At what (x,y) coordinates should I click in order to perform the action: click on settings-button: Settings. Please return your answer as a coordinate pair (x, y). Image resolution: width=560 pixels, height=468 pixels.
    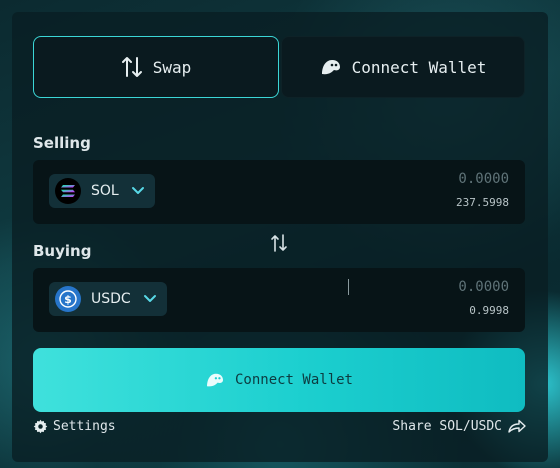
    Looking at the image, I should click on (74, 426).